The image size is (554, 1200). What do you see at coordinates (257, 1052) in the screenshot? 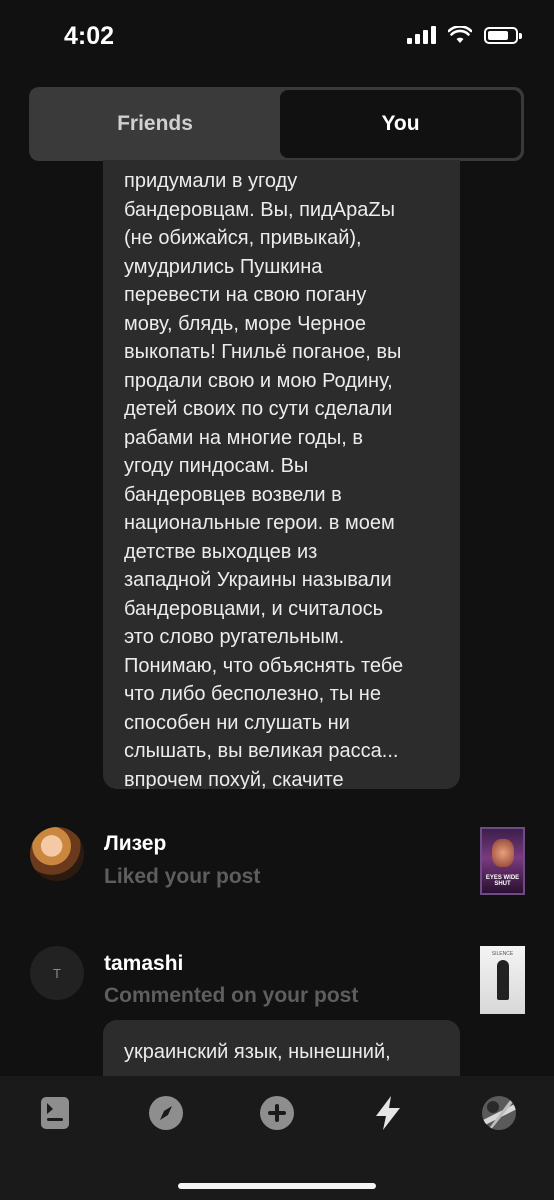
I see `comment-text-line: украинский язык, нынешний,` at bounding box center [257, 1052].